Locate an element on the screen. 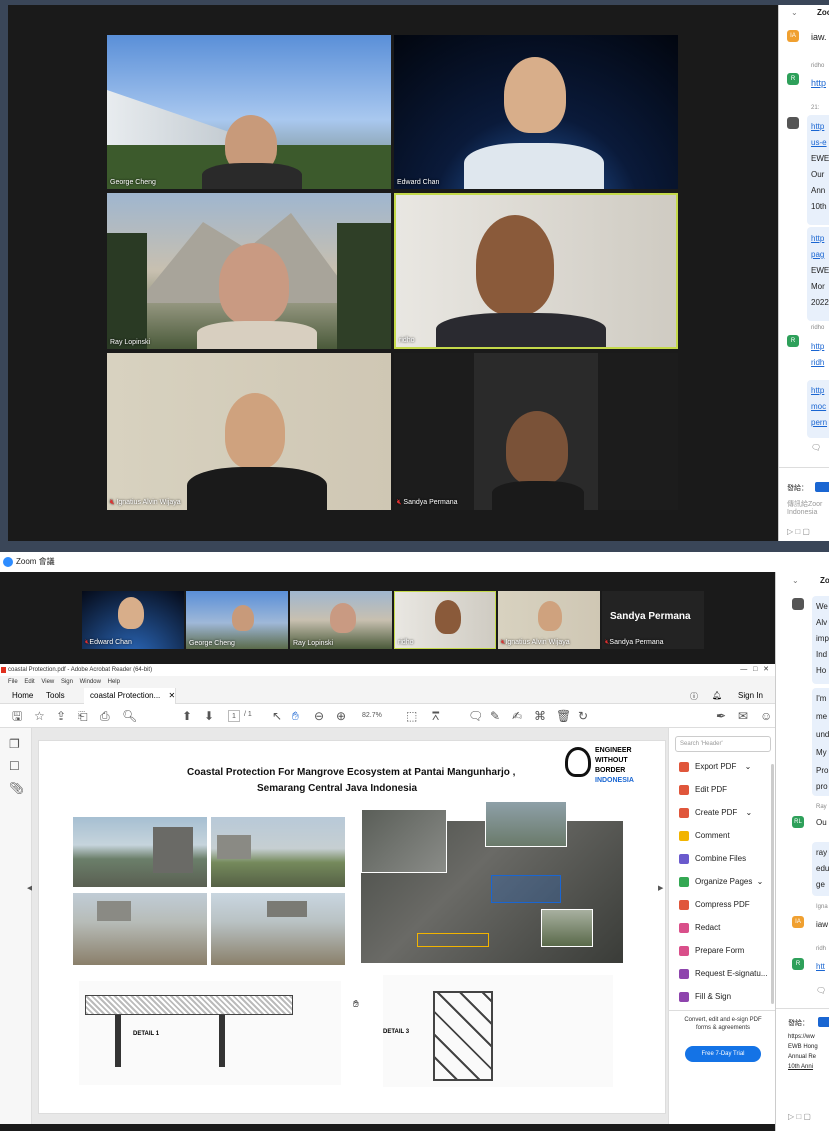  zoom-out-icon: ⊖ is located at coordinates (319, 716).